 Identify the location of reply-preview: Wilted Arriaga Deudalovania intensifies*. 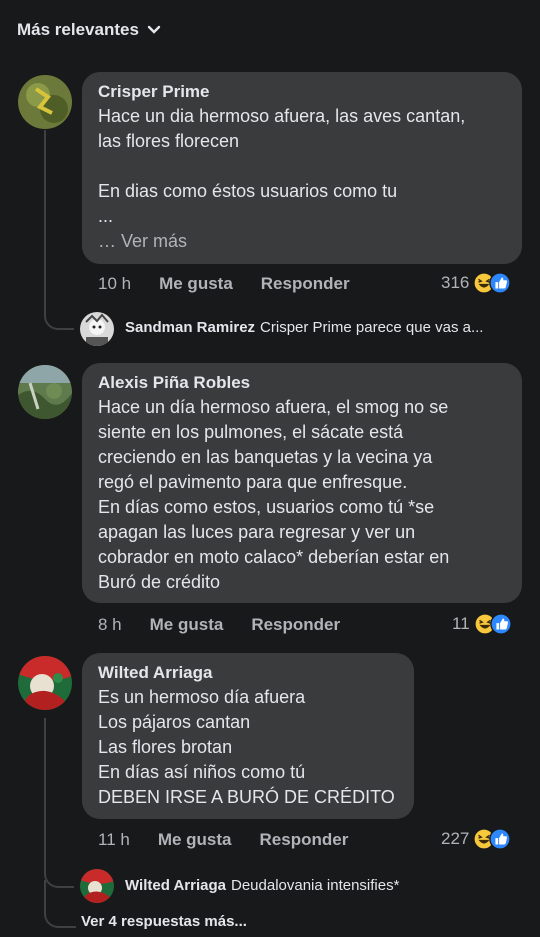
(262, 885).